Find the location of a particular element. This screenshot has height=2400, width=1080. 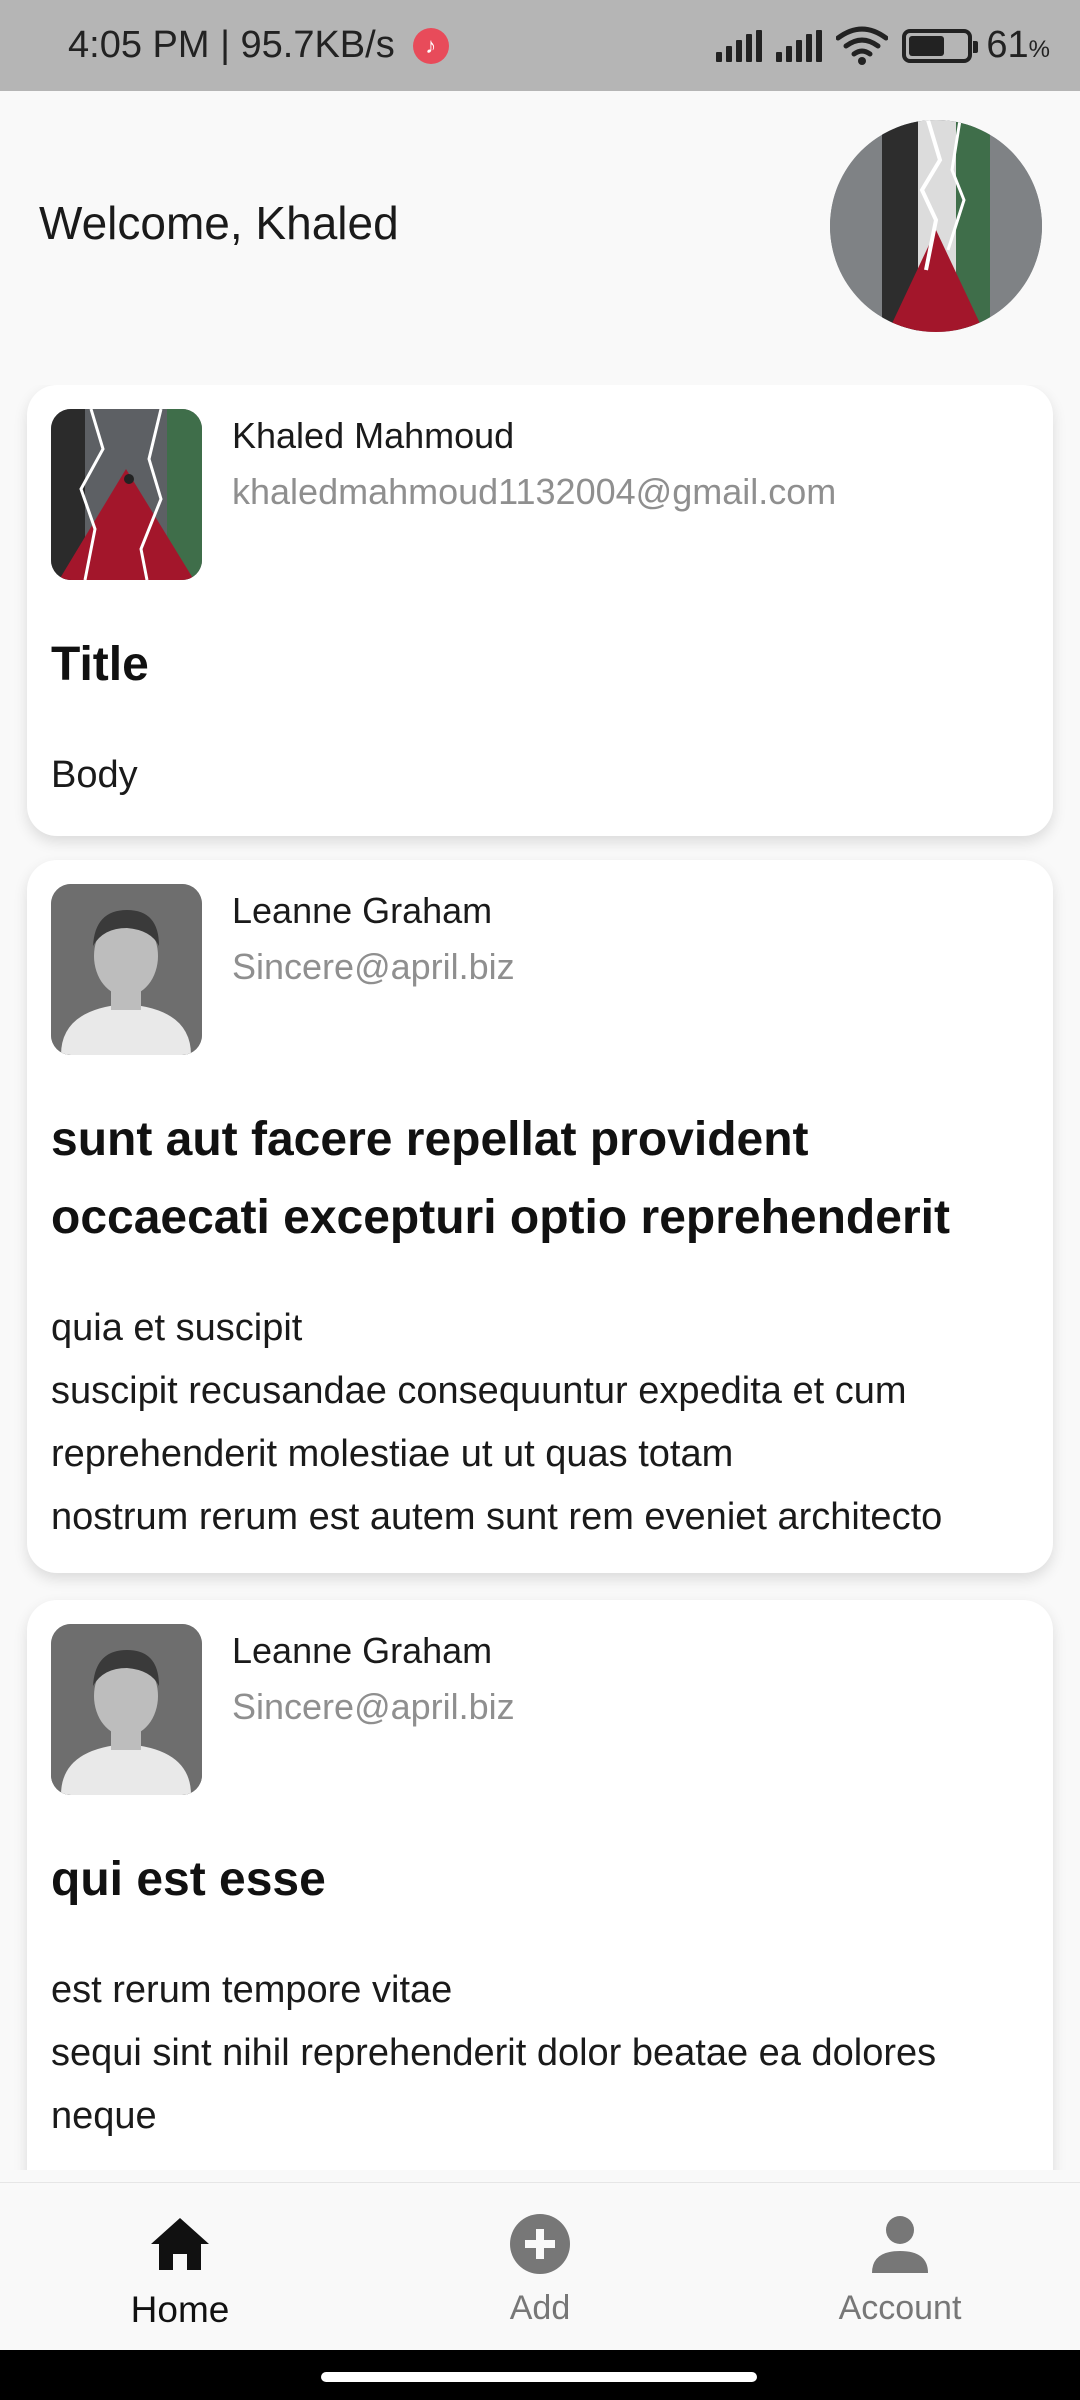

status-left: 4:05 PM | 95.7KB/s ♪ is located at coordinates (258, 45).